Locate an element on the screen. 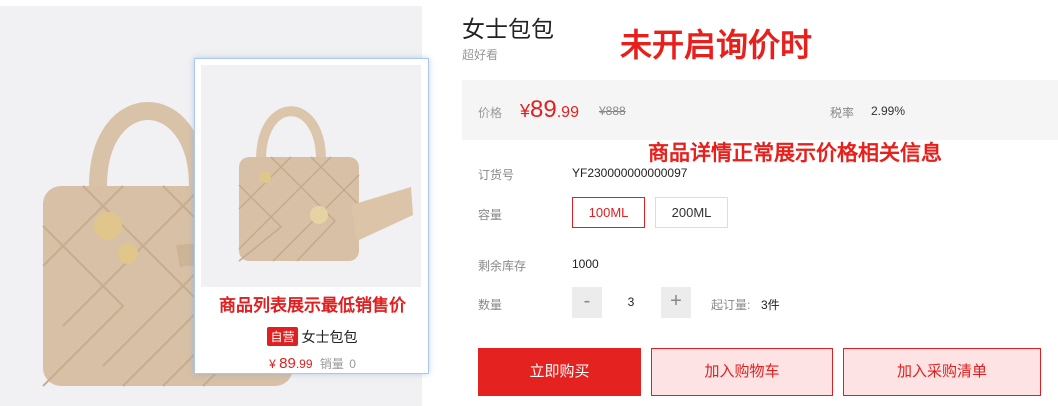 This screenshot has height=406, width=1058. price-dec: .99 is located at coordinates (567, 112).